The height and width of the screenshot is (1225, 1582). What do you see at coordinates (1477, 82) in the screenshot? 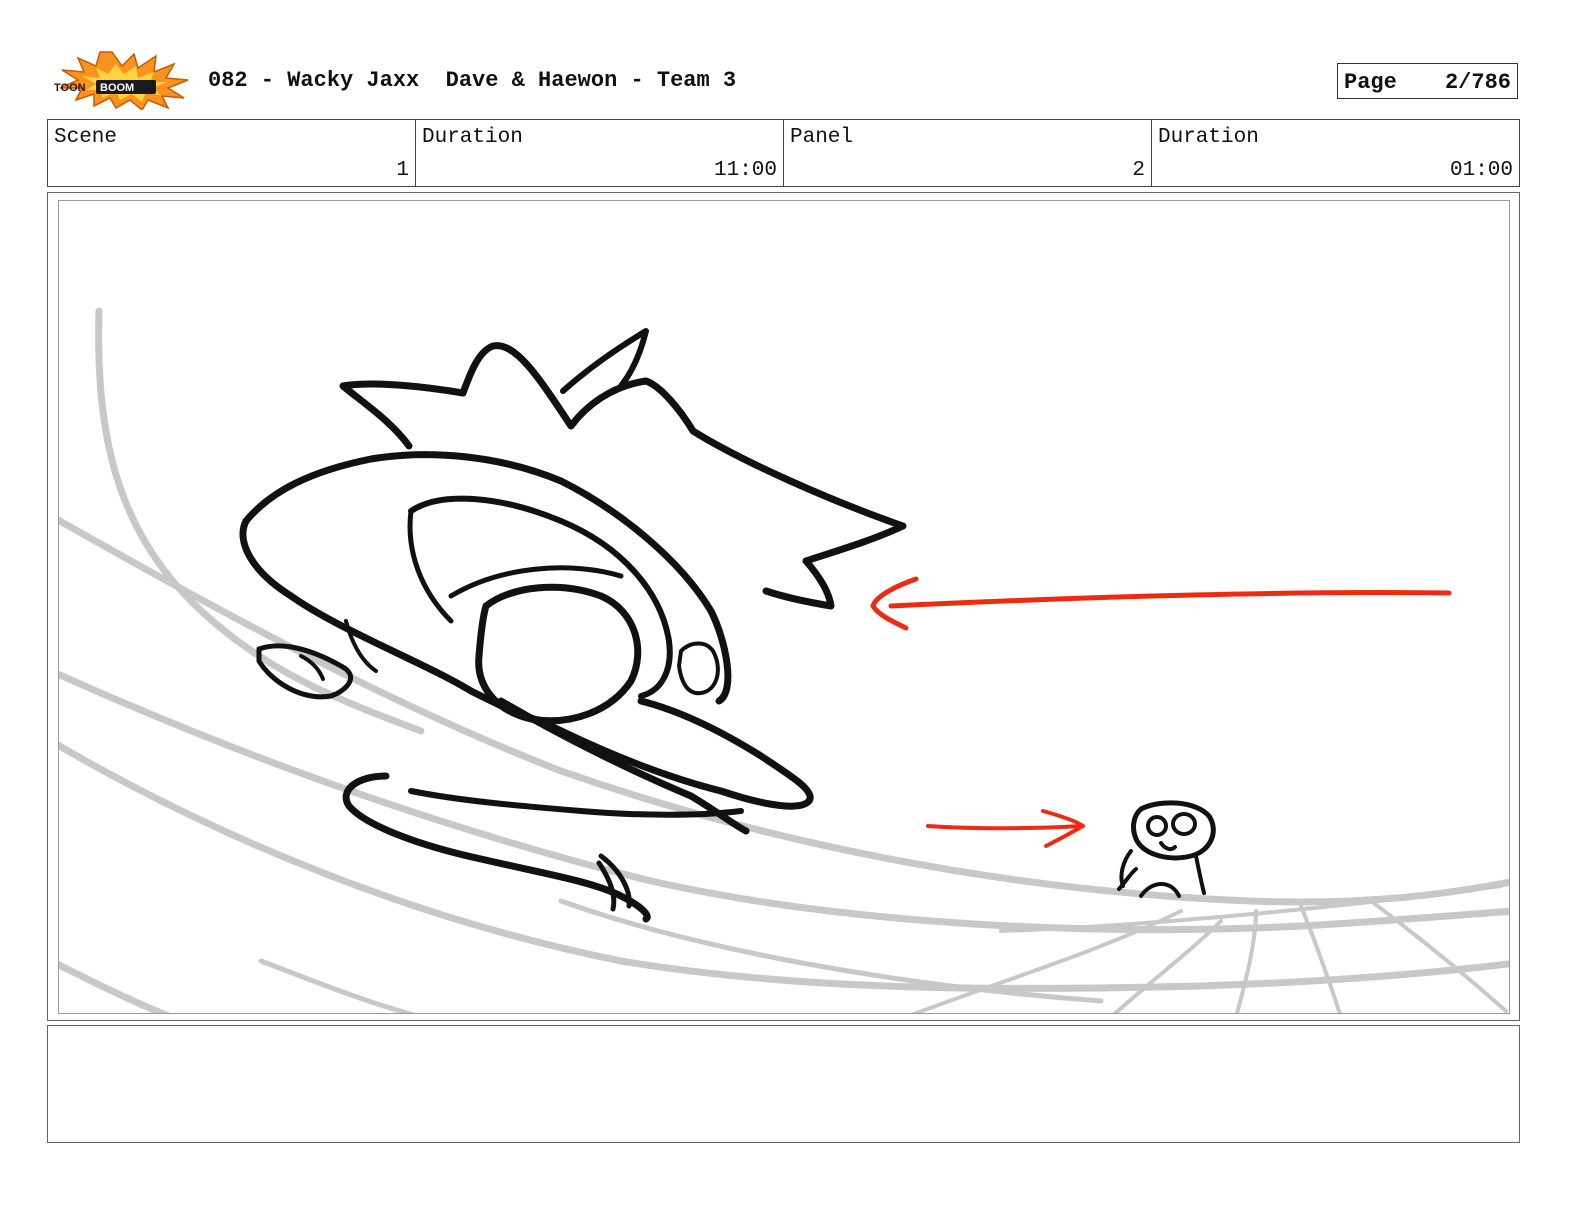
I see `page-value: 2/786` at bounding box center [1477, 82].